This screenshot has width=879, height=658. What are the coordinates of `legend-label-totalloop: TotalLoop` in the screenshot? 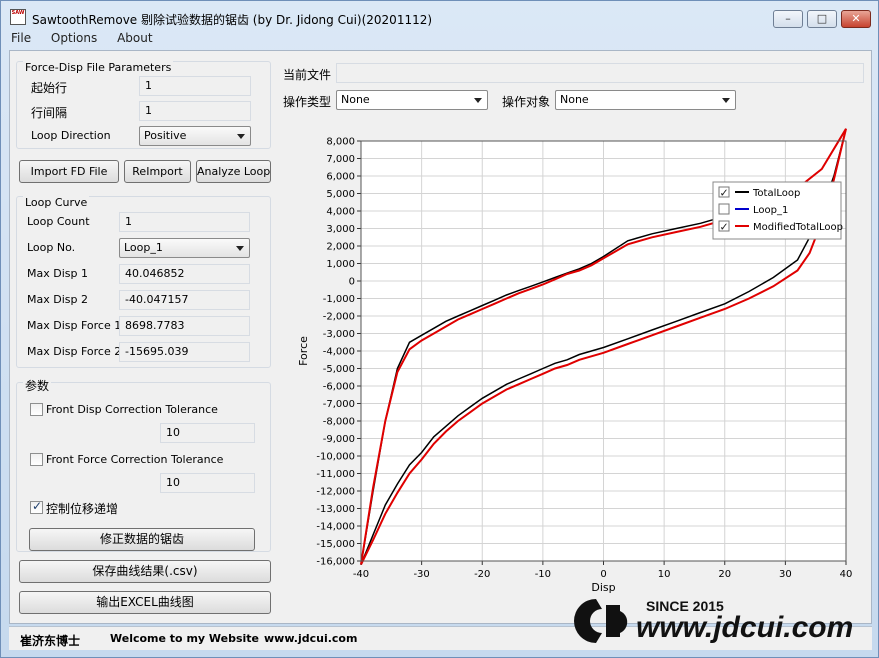 It's located at (776, 193).